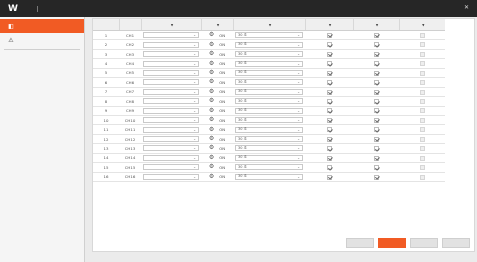 This screenshot has width=477, height=262. Describe the element at coordinates (392, 243) in the screenshot. I see `ok-button` at that location.